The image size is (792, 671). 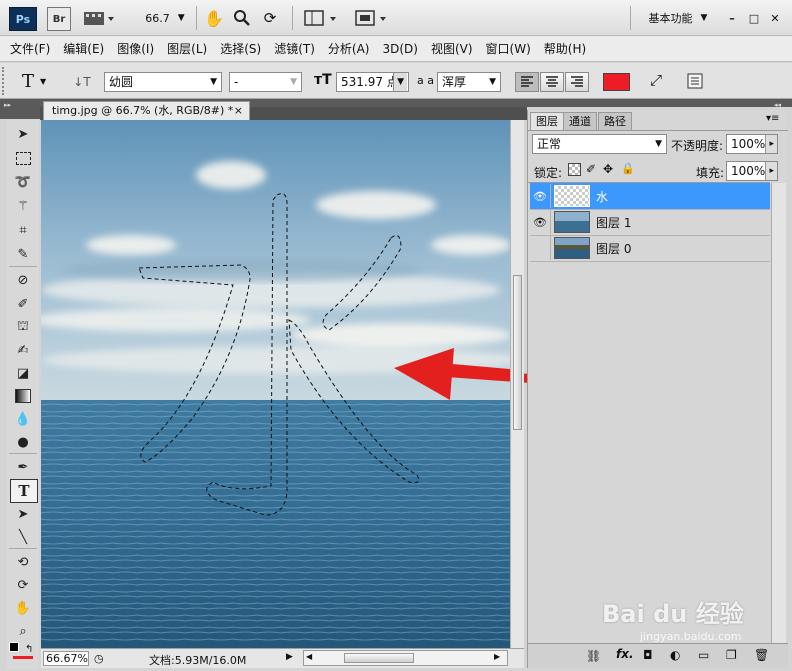 I want to click on zoom-level-menu: 66.7 ▼, so click(x=165, y=18).